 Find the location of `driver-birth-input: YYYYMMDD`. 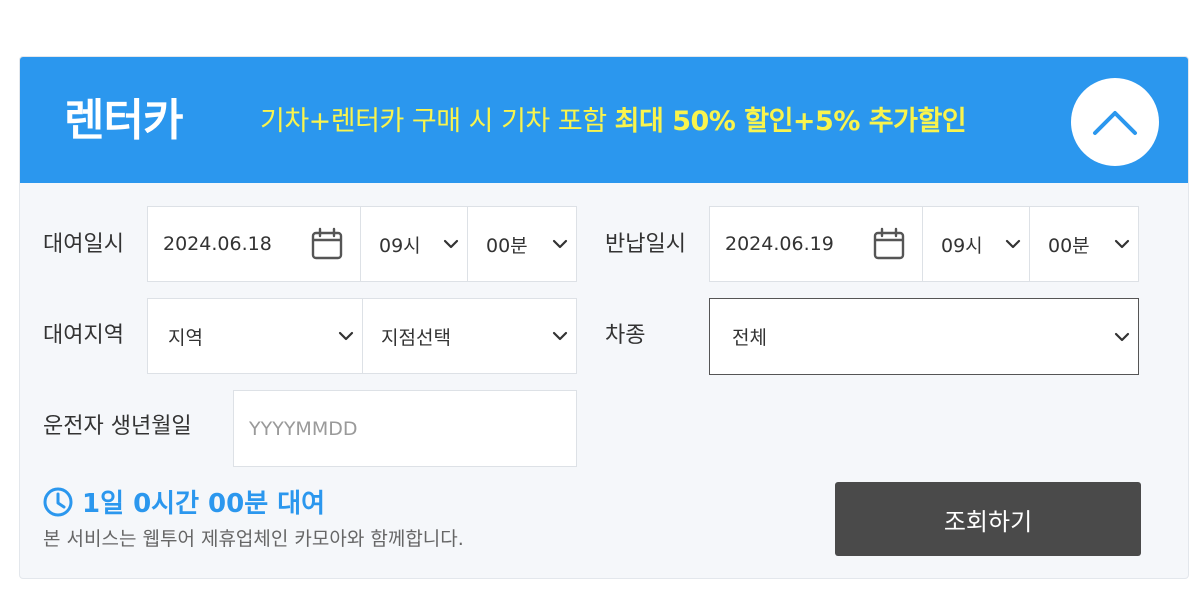

driver-birth-input: YYYYMMDD is located at coordinates (405, 428).